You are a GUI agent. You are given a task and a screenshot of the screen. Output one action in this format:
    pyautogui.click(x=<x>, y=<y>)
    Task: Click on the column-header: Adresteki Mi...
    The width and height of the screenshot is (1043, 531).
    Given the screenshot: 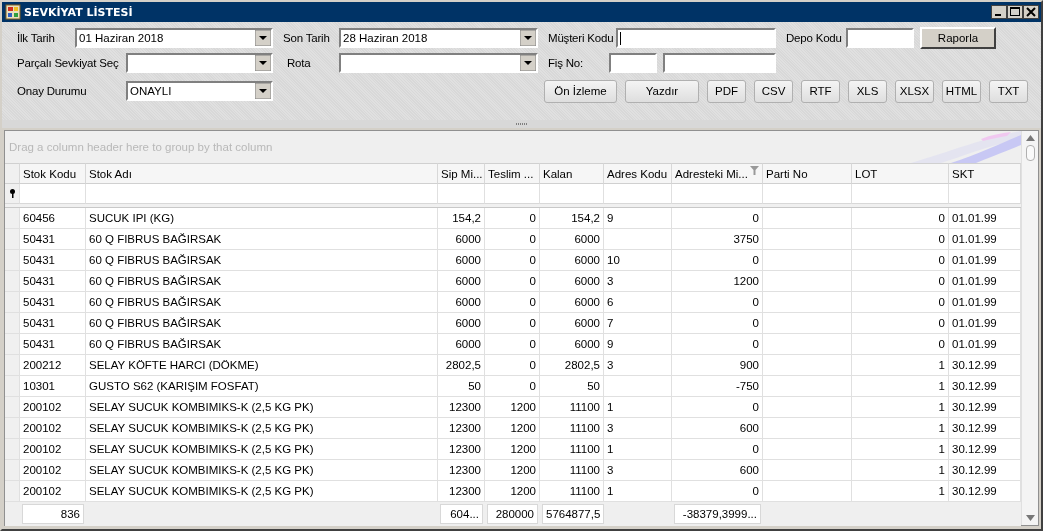 What is the action you would take?
    pyautogui.click(x=717, y=173)
    